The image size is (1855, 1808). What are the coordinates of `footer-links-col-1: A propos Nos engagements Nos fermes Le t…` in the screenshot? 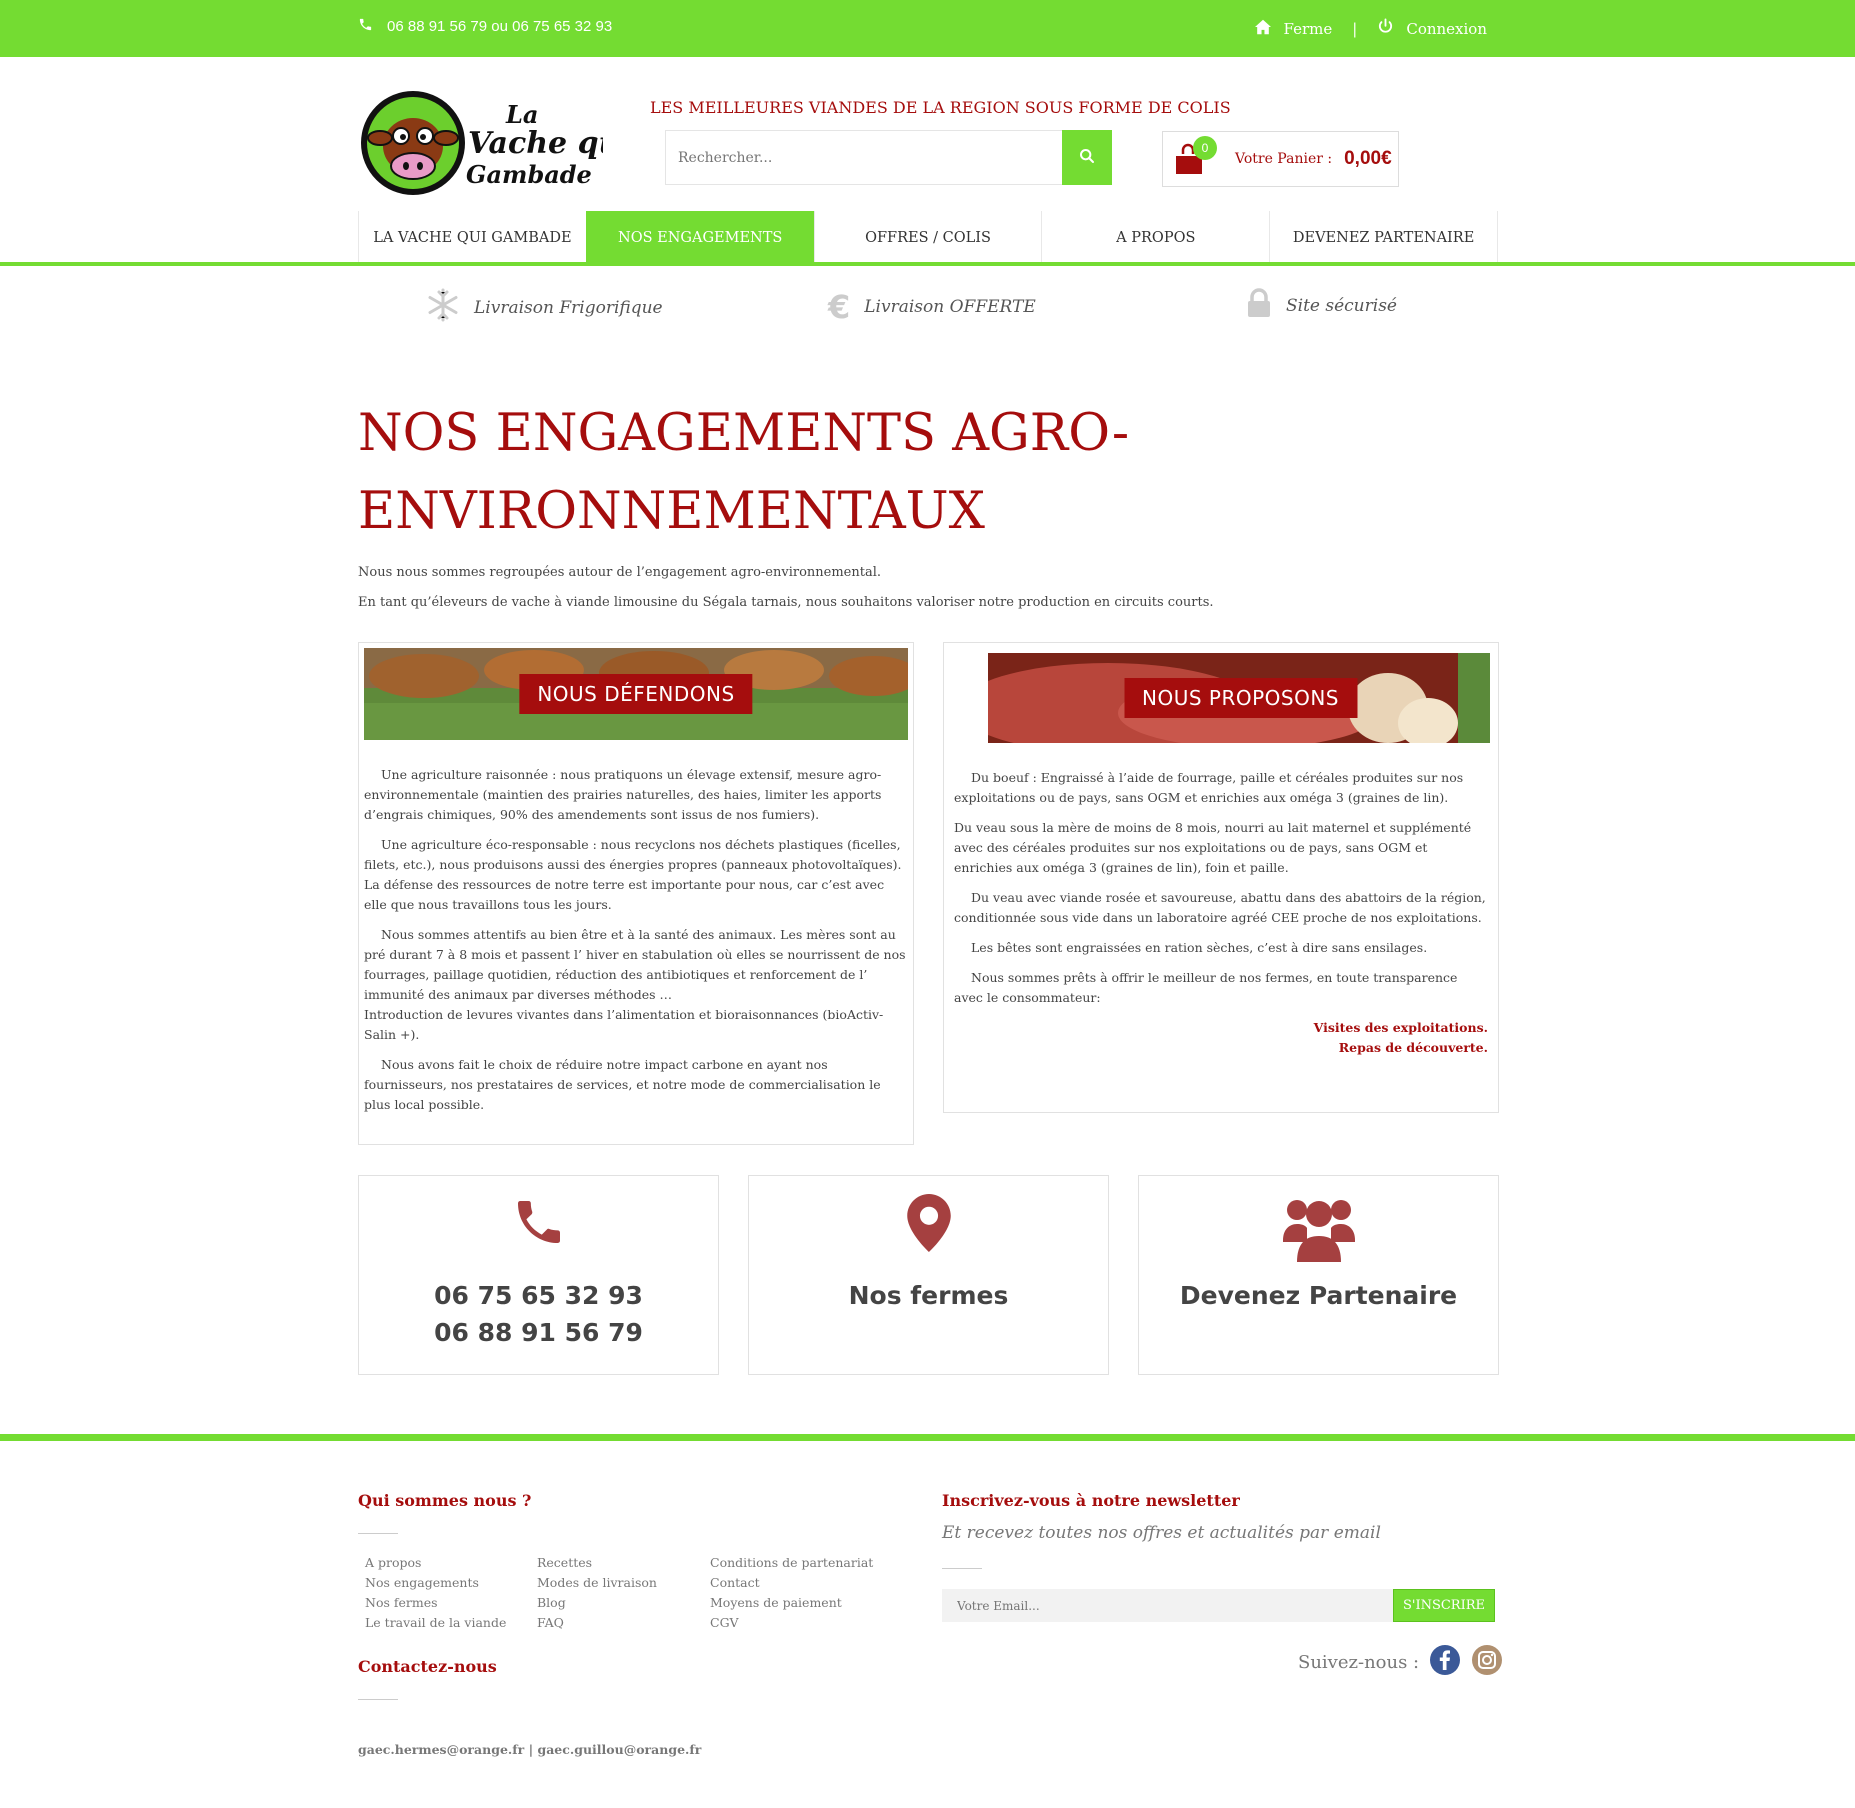 It's located at (435, 1593).